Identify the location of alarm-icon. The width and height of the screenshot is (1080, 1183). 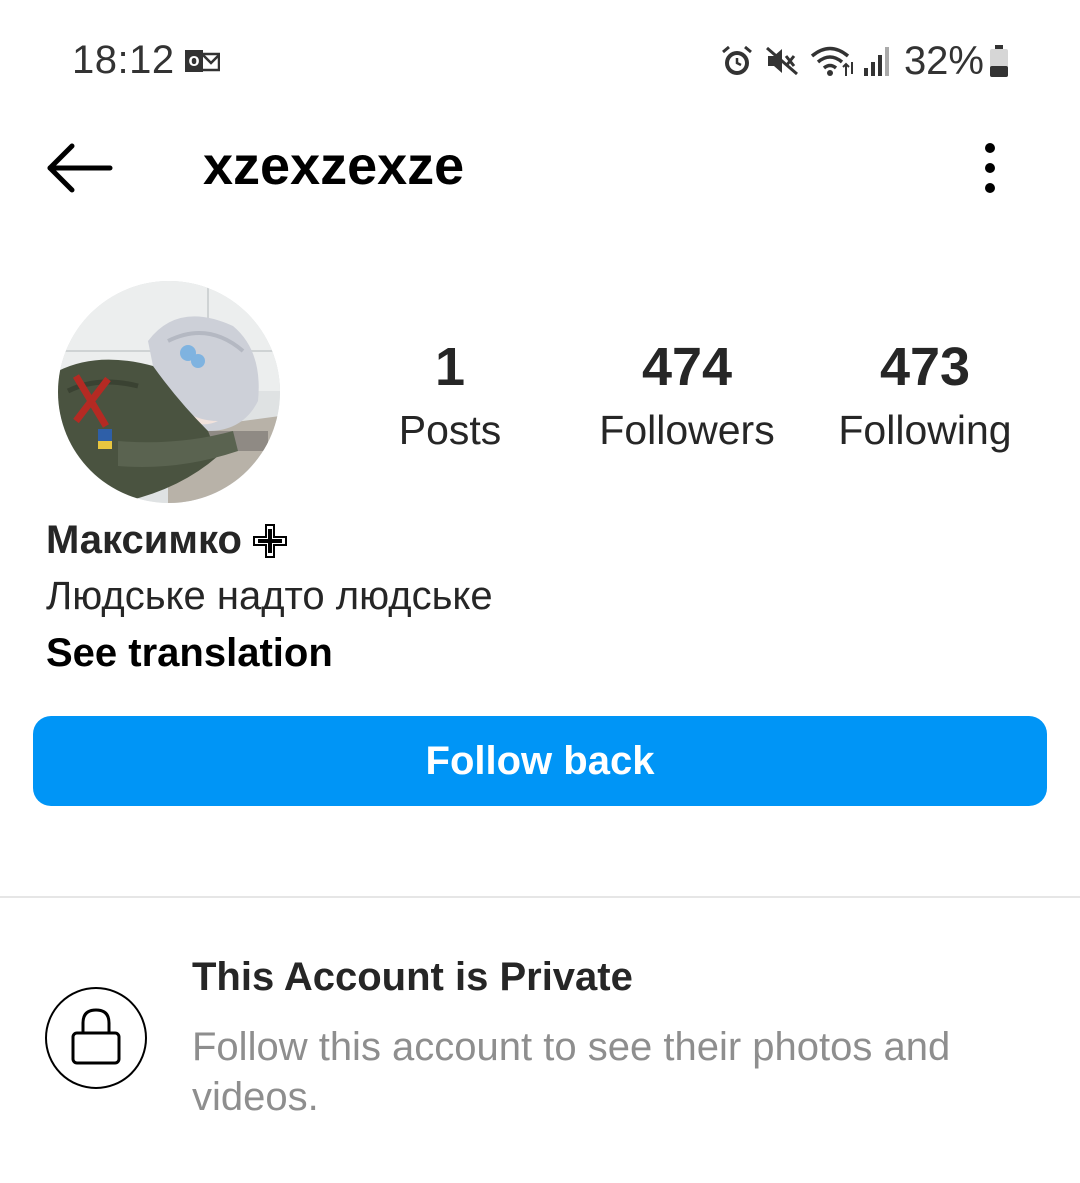
(736, 60).